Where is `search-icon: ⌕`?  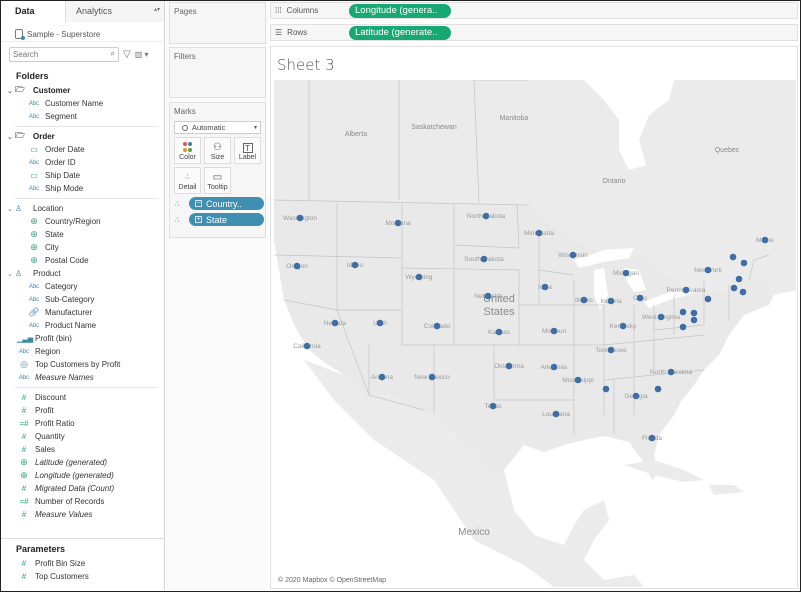 search-icon: ⌕ is located at coordinates (113, 54).